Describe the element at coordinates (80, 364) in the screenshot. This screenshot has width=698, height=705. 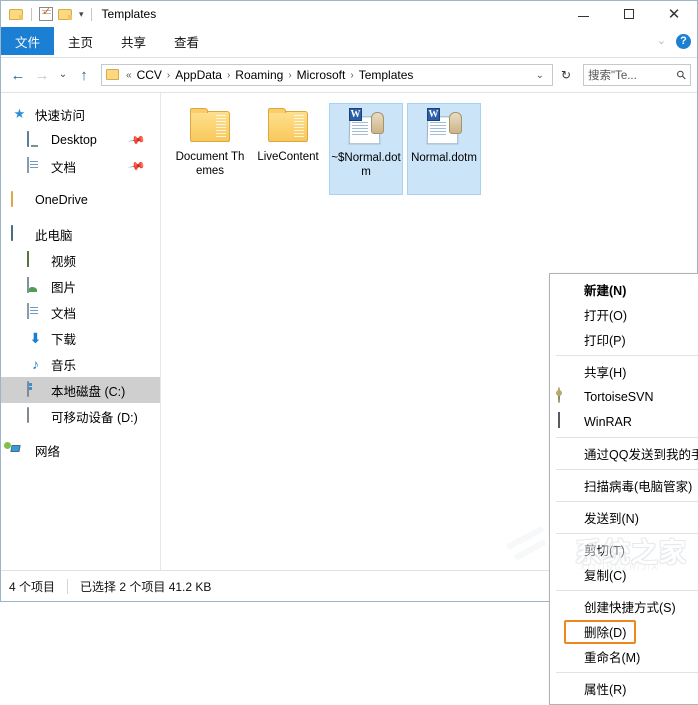
I see `sidebar-item-music: ♪ 音乐` at that location.